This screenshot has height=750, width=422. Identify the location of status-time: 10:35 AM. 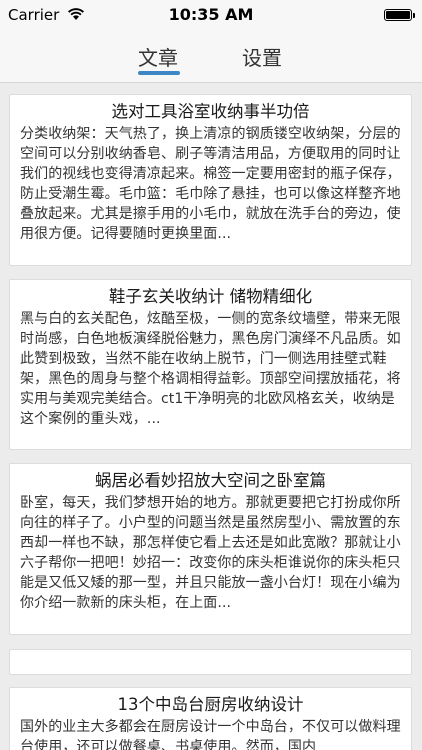
(211, 14).